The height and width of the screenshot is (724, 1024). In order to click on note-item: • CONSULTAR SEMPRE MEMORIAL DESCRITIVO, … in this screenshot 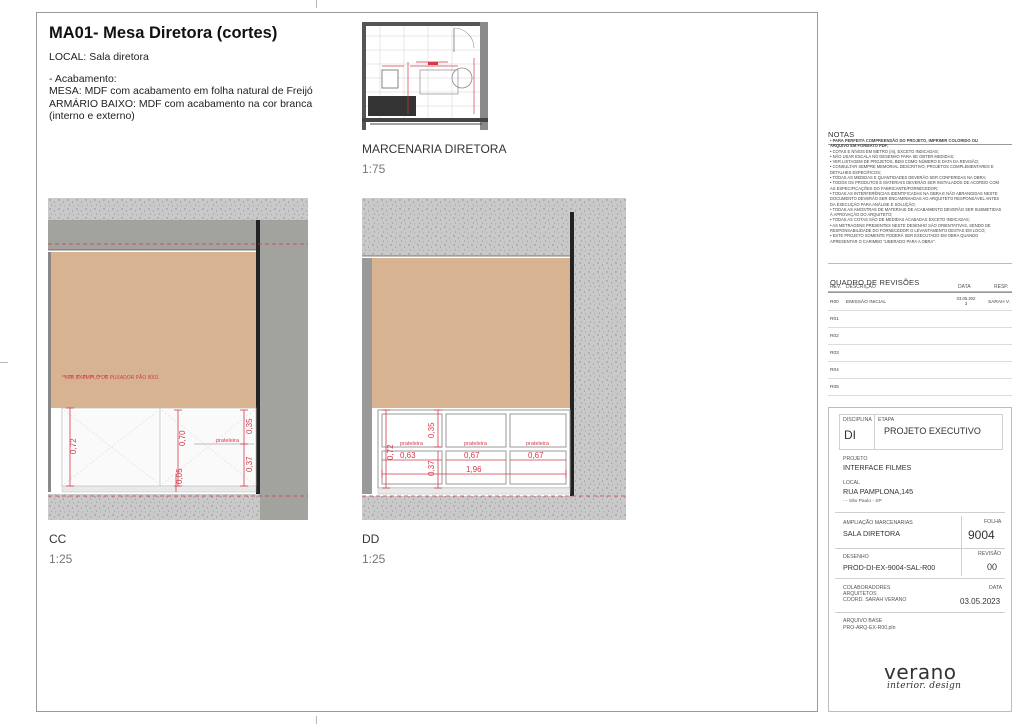, I will do `click(912, 167)`.